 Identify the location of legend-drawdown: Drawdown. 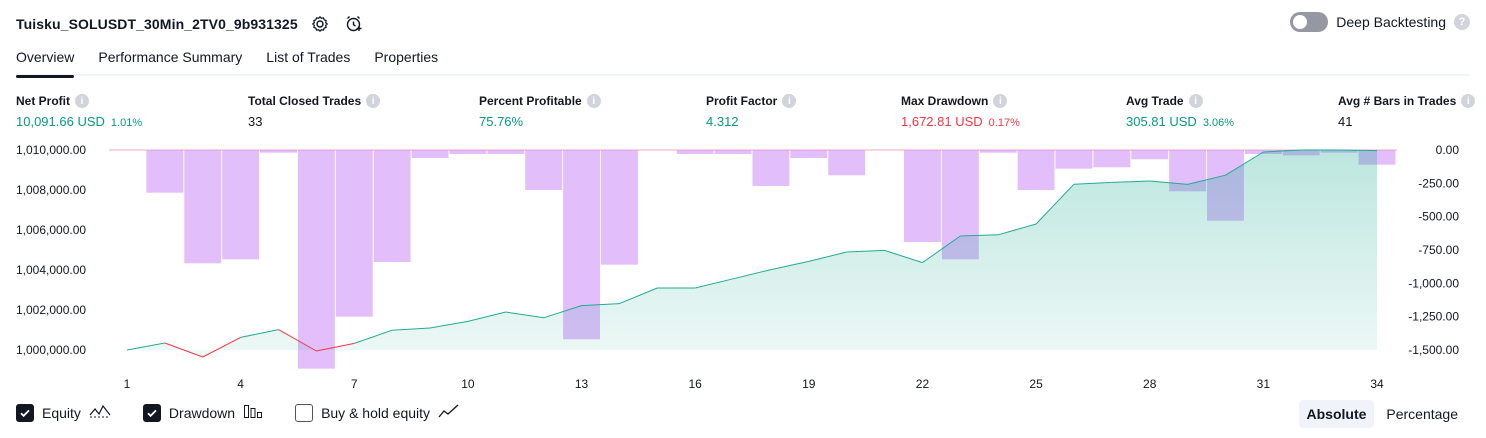
(202, 412).